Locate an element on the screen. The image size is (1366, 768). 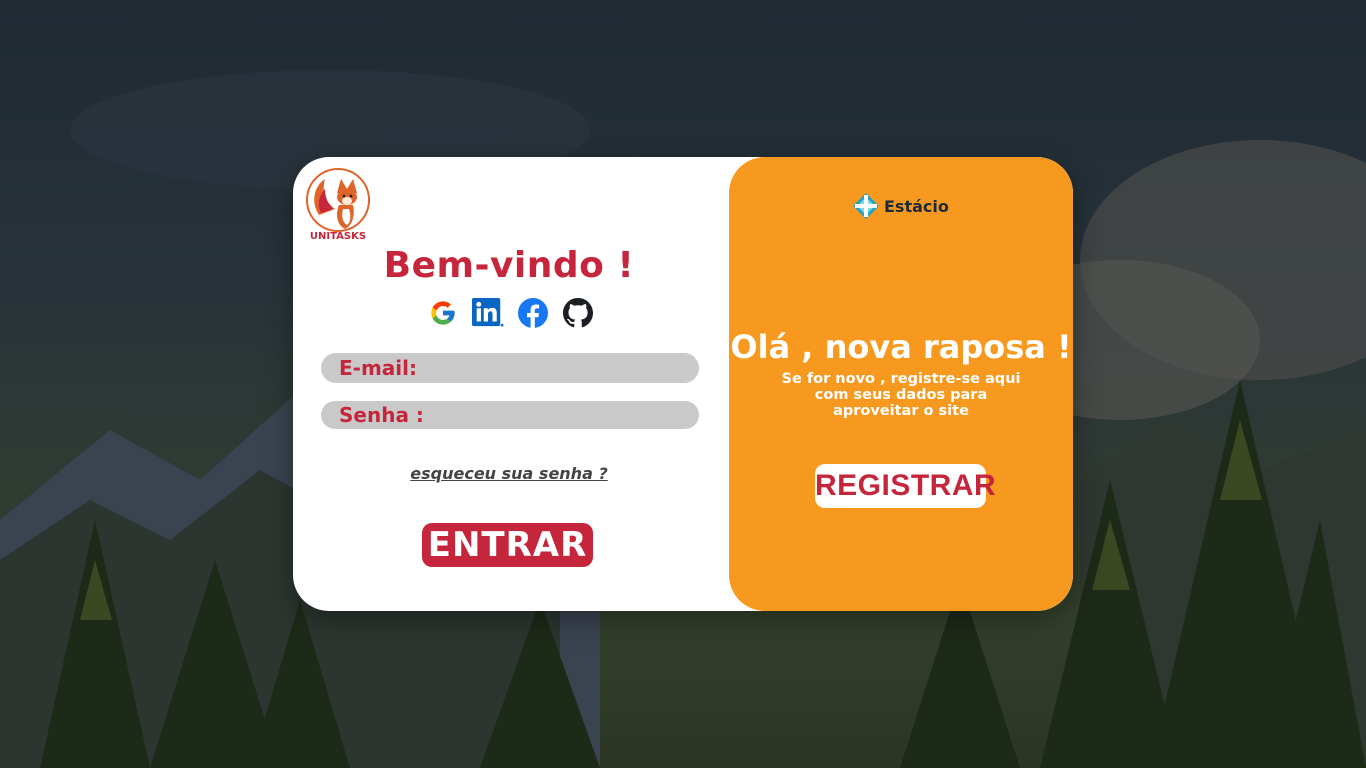
email-field is located at coordinates (558, 368).